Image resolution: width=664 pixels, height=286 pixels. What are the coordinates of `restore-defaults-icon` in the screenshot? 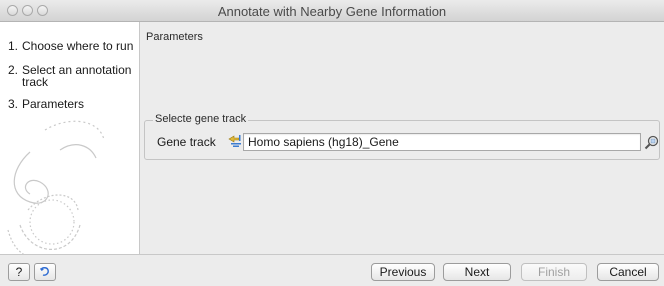 It's located at (44, 271).